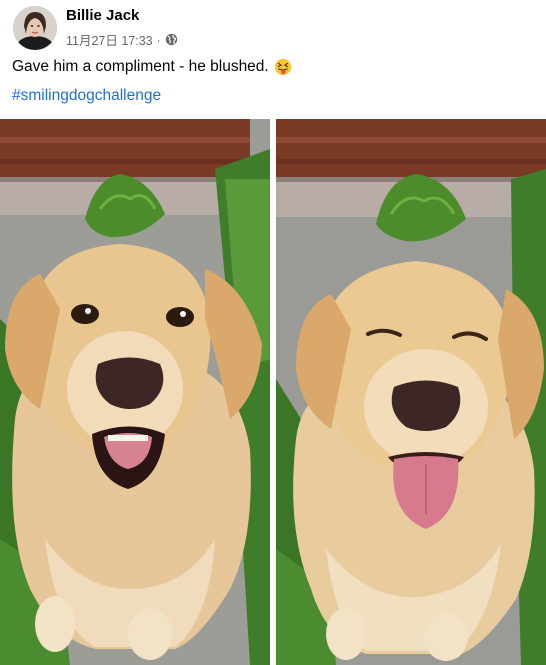  I want to click on author-name: Billie Jack, so click(102, 15).